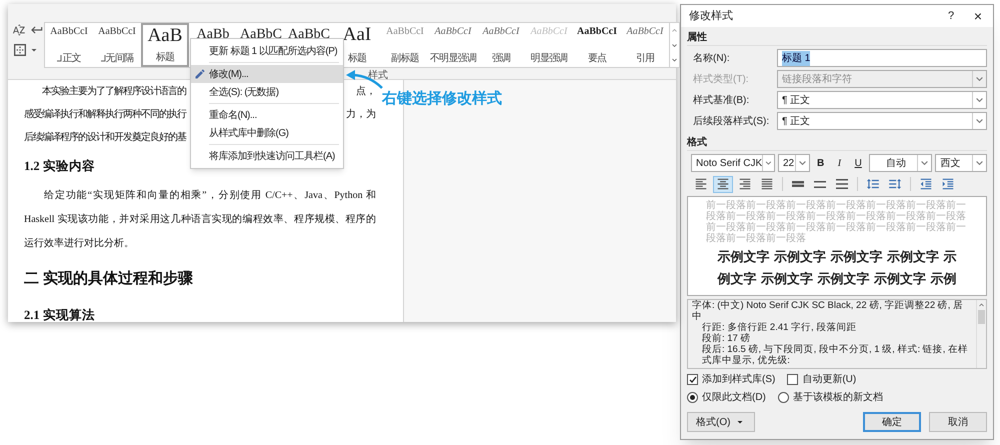 The height and width of the screenshot is (445, 1000). I want to click on style-item: AaBbCcI 强调, so click(501, 45).